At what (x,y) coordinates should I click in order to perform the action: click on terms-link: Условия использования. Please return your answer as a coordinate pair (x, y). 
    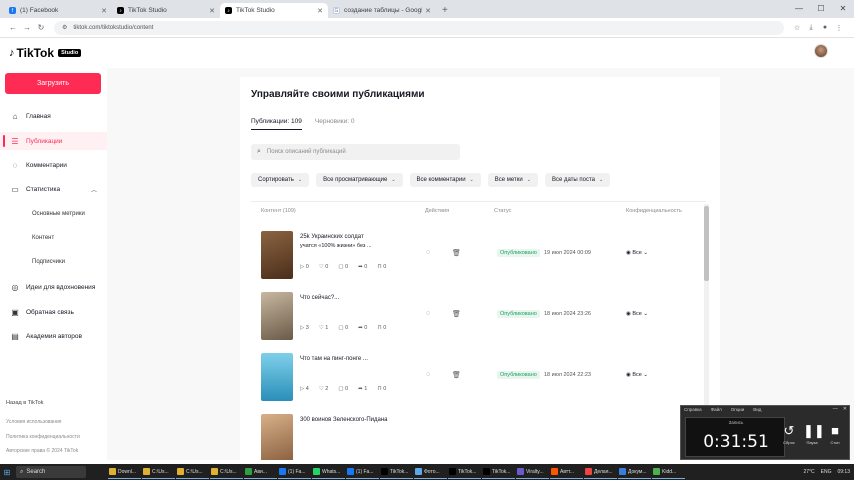
    Looking at the image, I should click on (34, 422).